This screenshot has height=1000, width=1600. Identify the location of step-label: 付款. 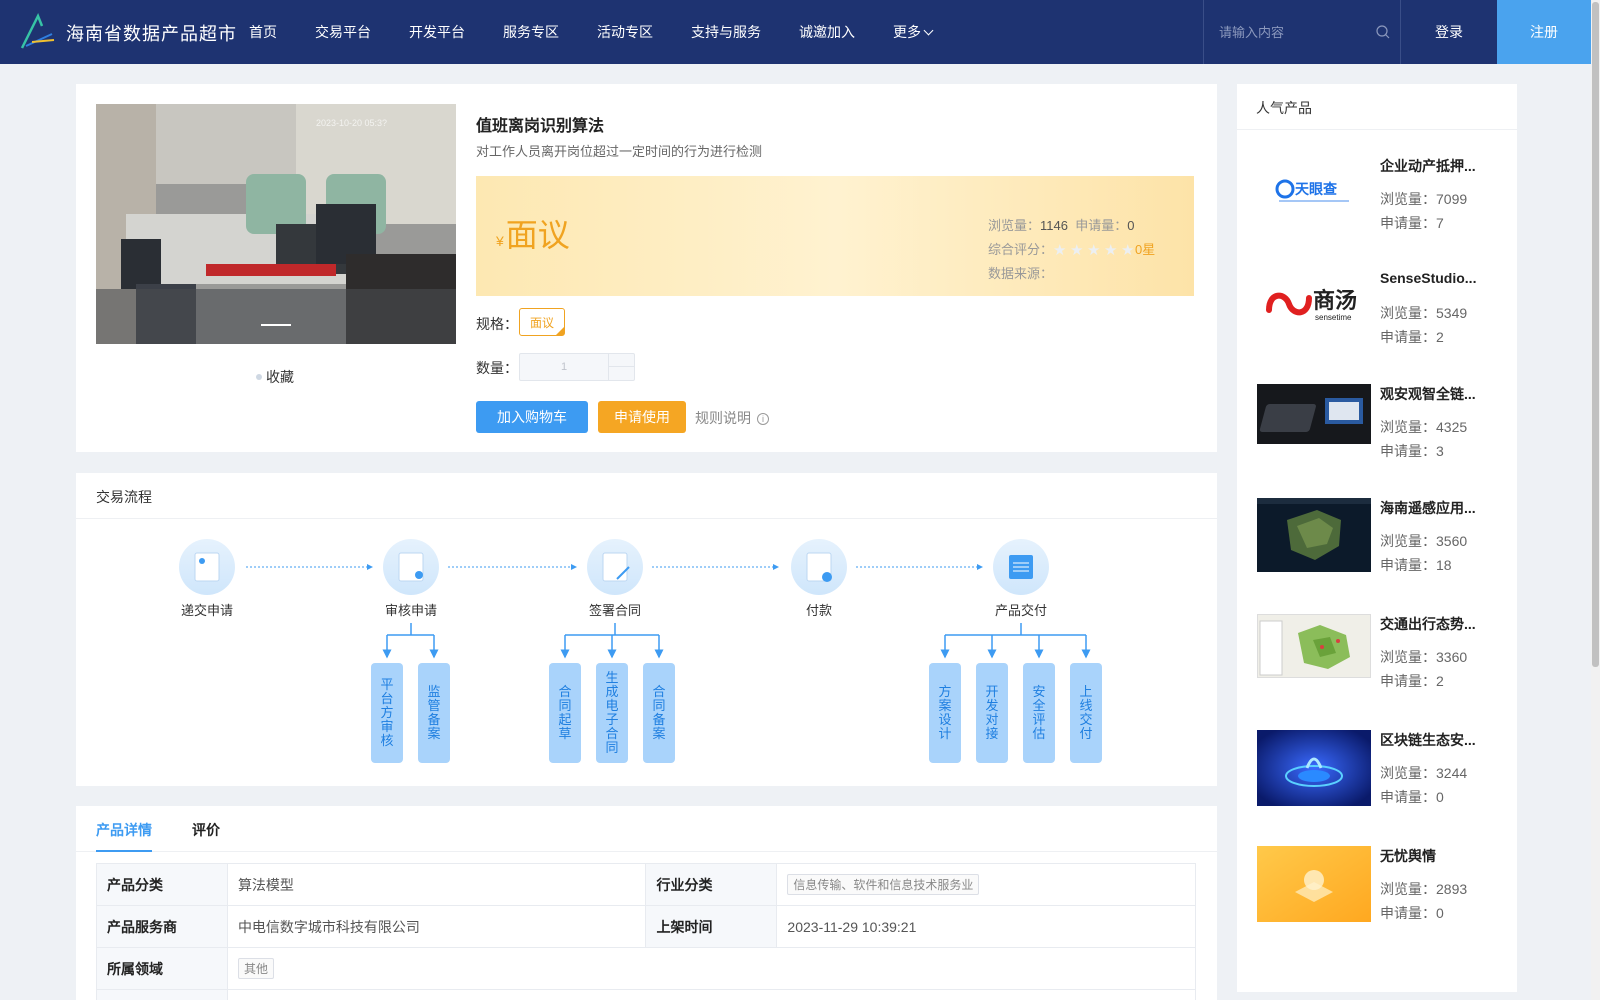
(819, 610).